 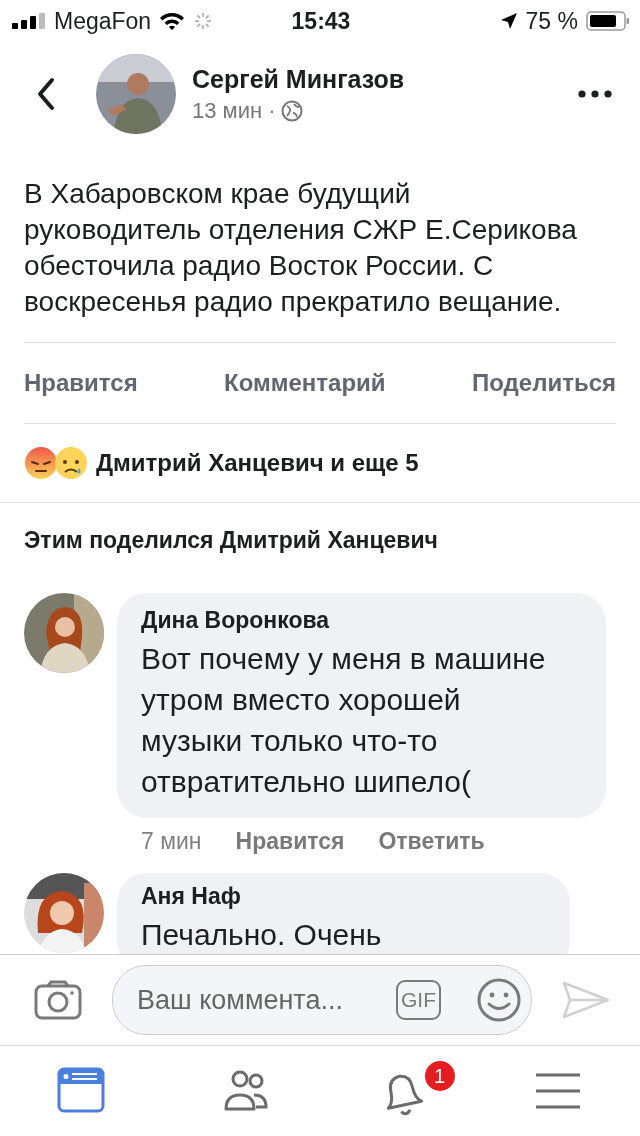 I want to click on loading-icon, so click(x=203, y=21).